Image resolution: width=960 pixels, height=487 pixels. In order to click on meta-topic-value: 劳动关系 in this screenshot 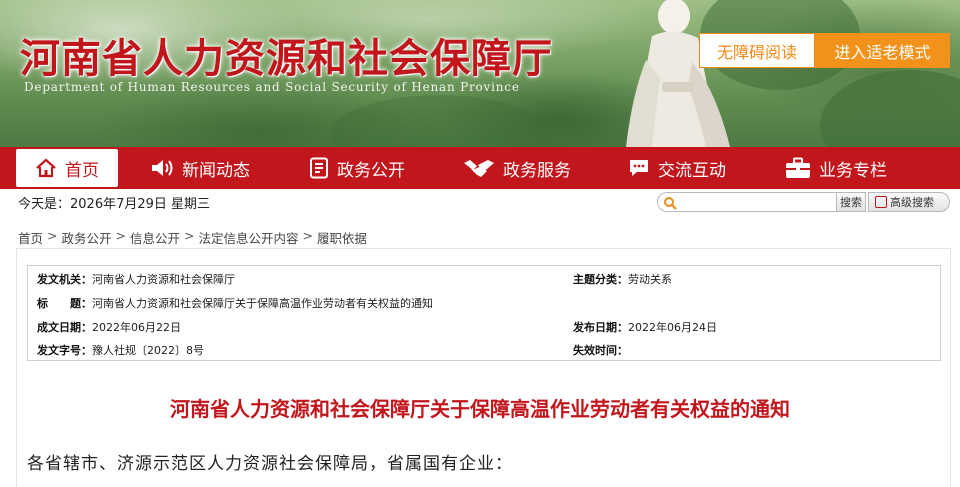, I will do `click(650, 279)`.